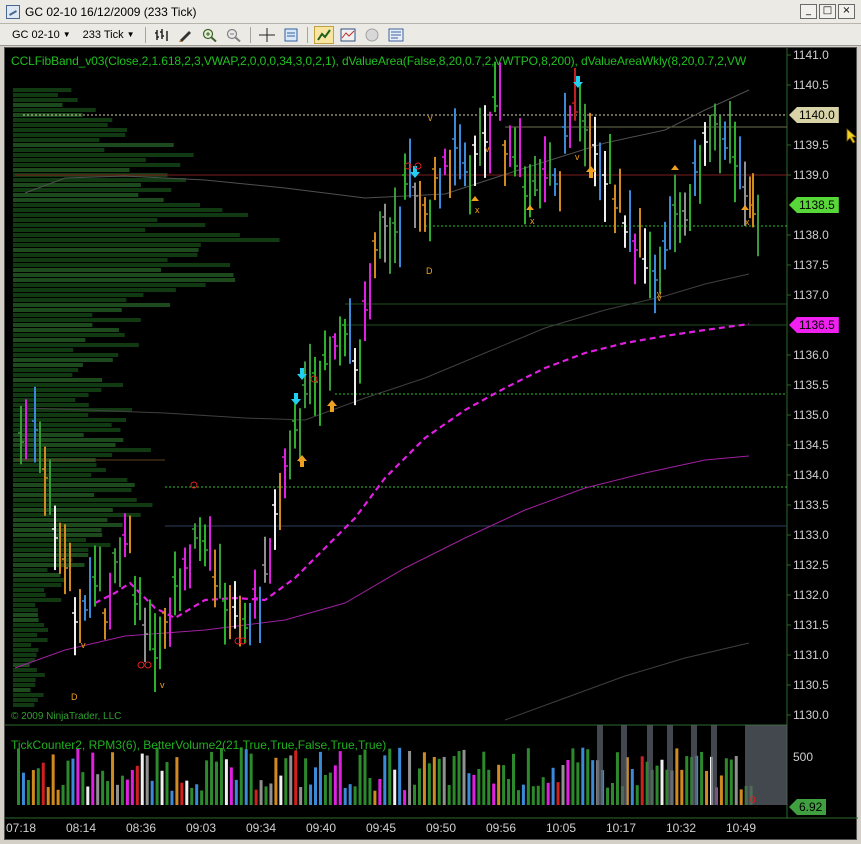  I want to click on window-titlebar: GC 02-10 16/12/2009 (233 Tick) _ □ ×, so click(430, 12).